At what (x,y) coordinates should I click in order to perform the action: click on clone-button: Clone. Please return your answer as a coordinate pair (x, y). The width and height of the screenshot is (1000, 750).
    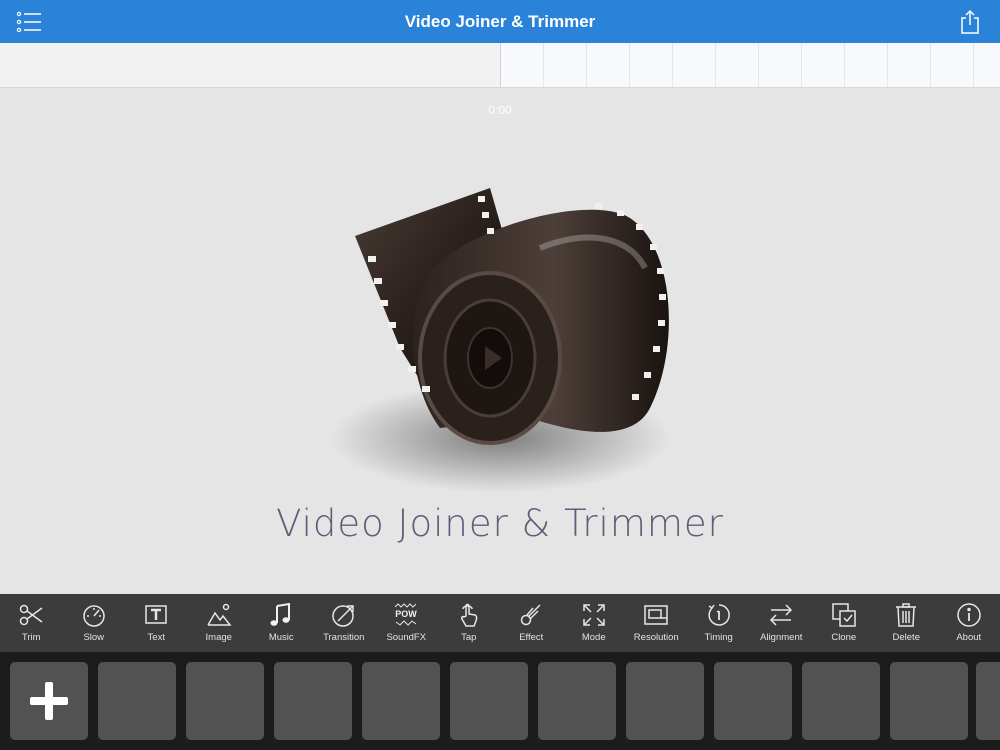
    Looking at the image, I should click on (844, 623).